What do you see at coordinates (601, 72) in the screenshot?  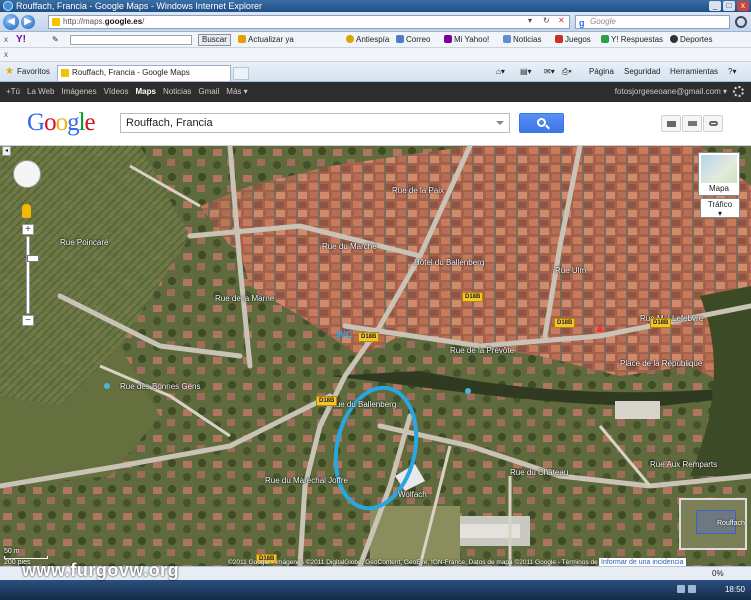 I see `menu-pagina: Página` at bounding box center [601, 72].